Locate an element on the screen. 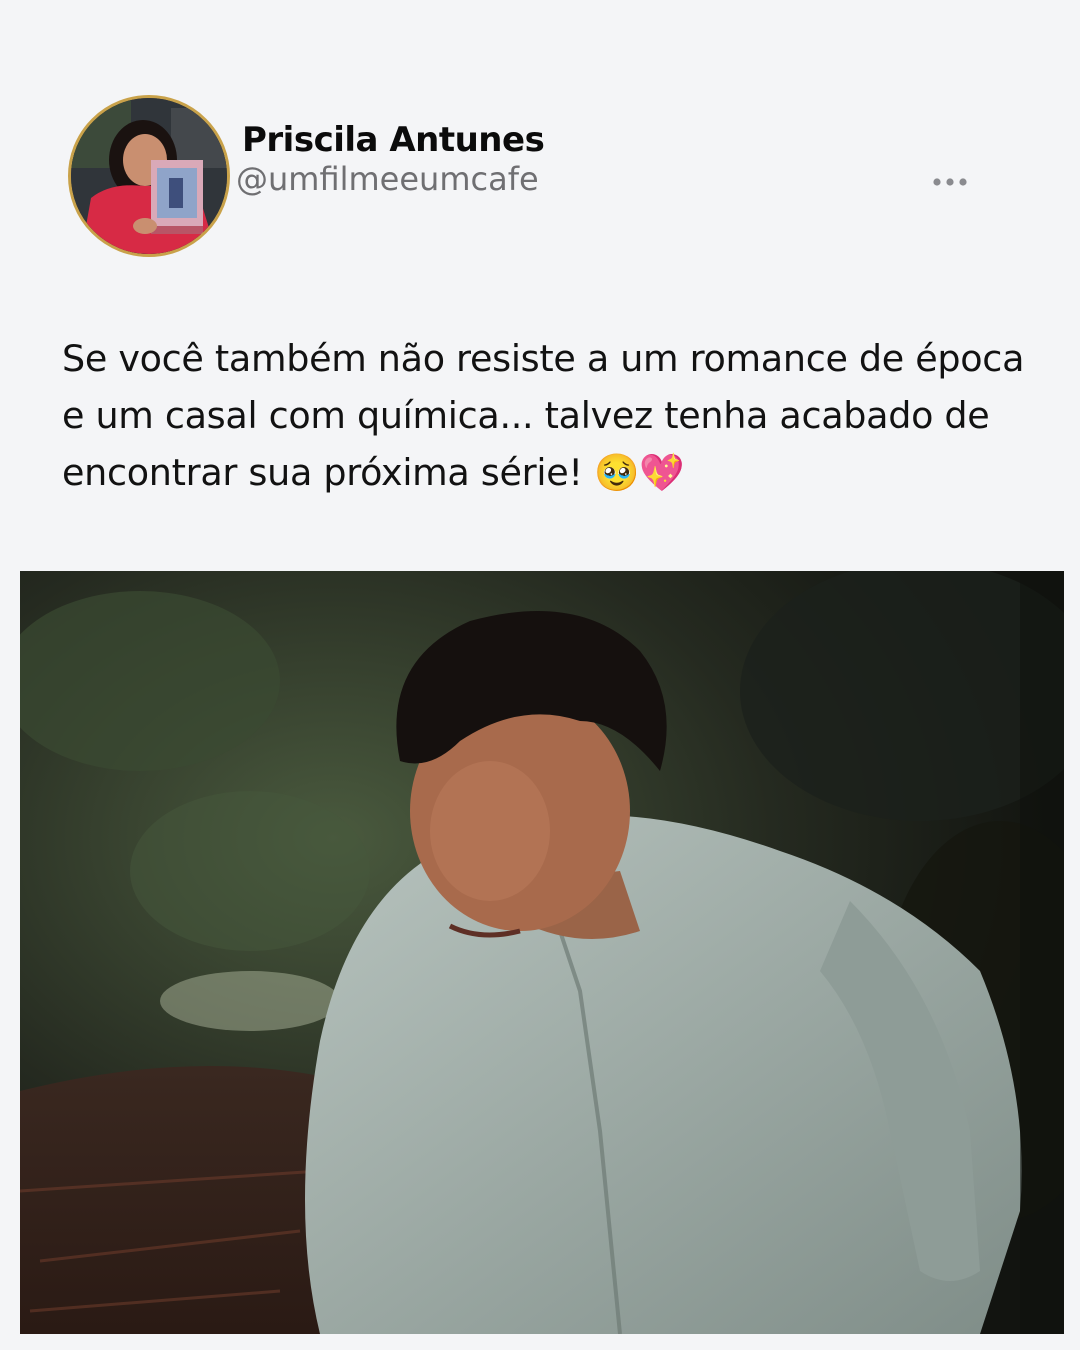  author-handle: @umfilmeeumcafe is located at coordinates (387, 179).